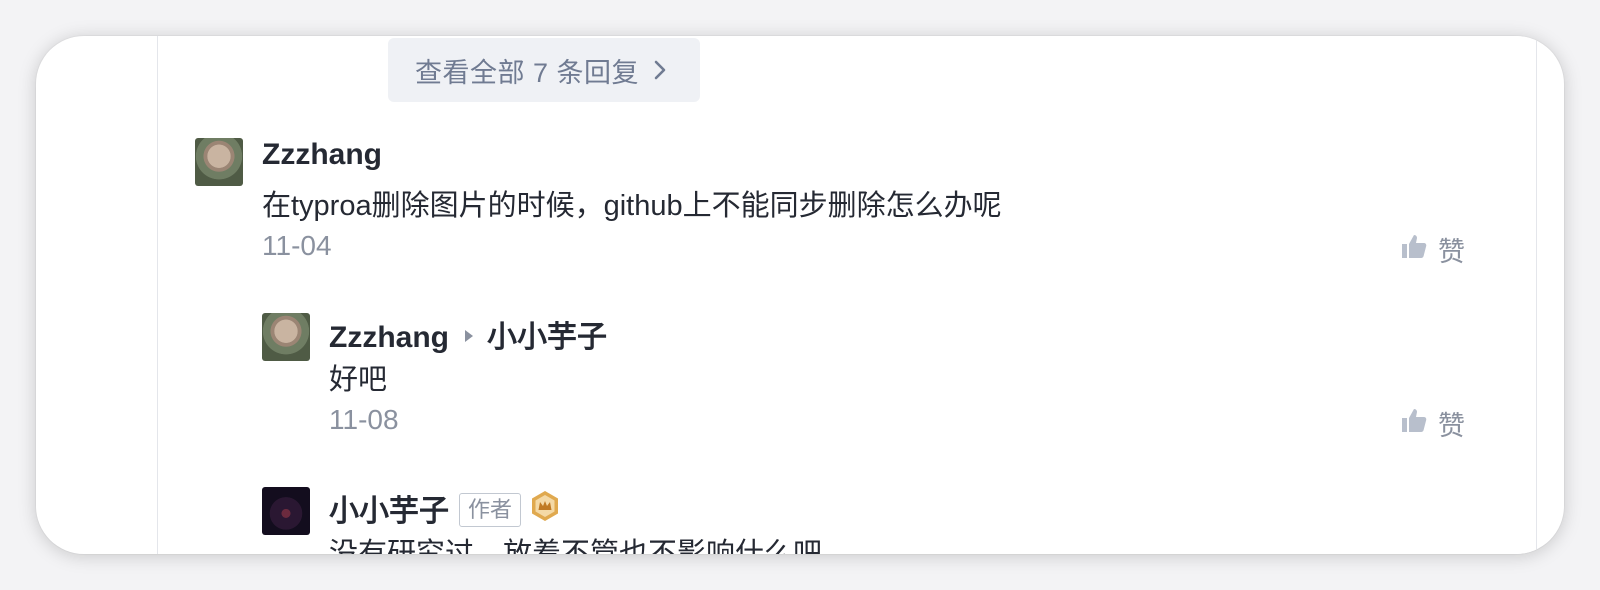 This screenshot has width=1600, height=590. I want to click on reply-arrow-icon, so click(469, 336).